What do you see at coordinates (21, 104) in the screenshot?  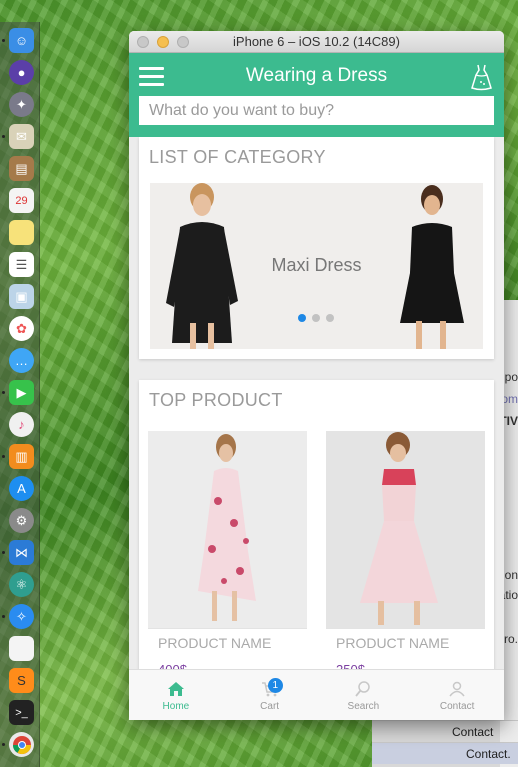 I see `launchpad-icon: ✦` at bounding box center [21, 104].